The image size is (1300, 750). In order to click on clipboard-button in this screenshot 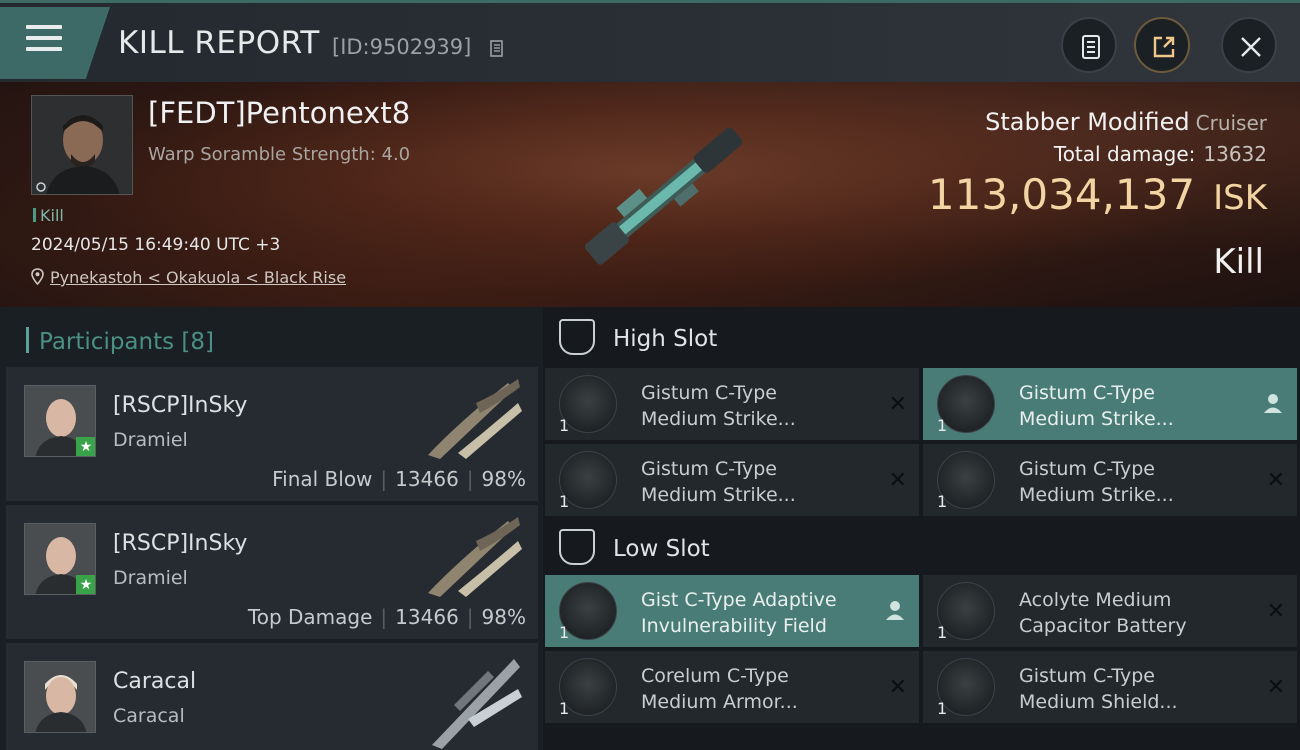, I will do `click(1089, 45)`.